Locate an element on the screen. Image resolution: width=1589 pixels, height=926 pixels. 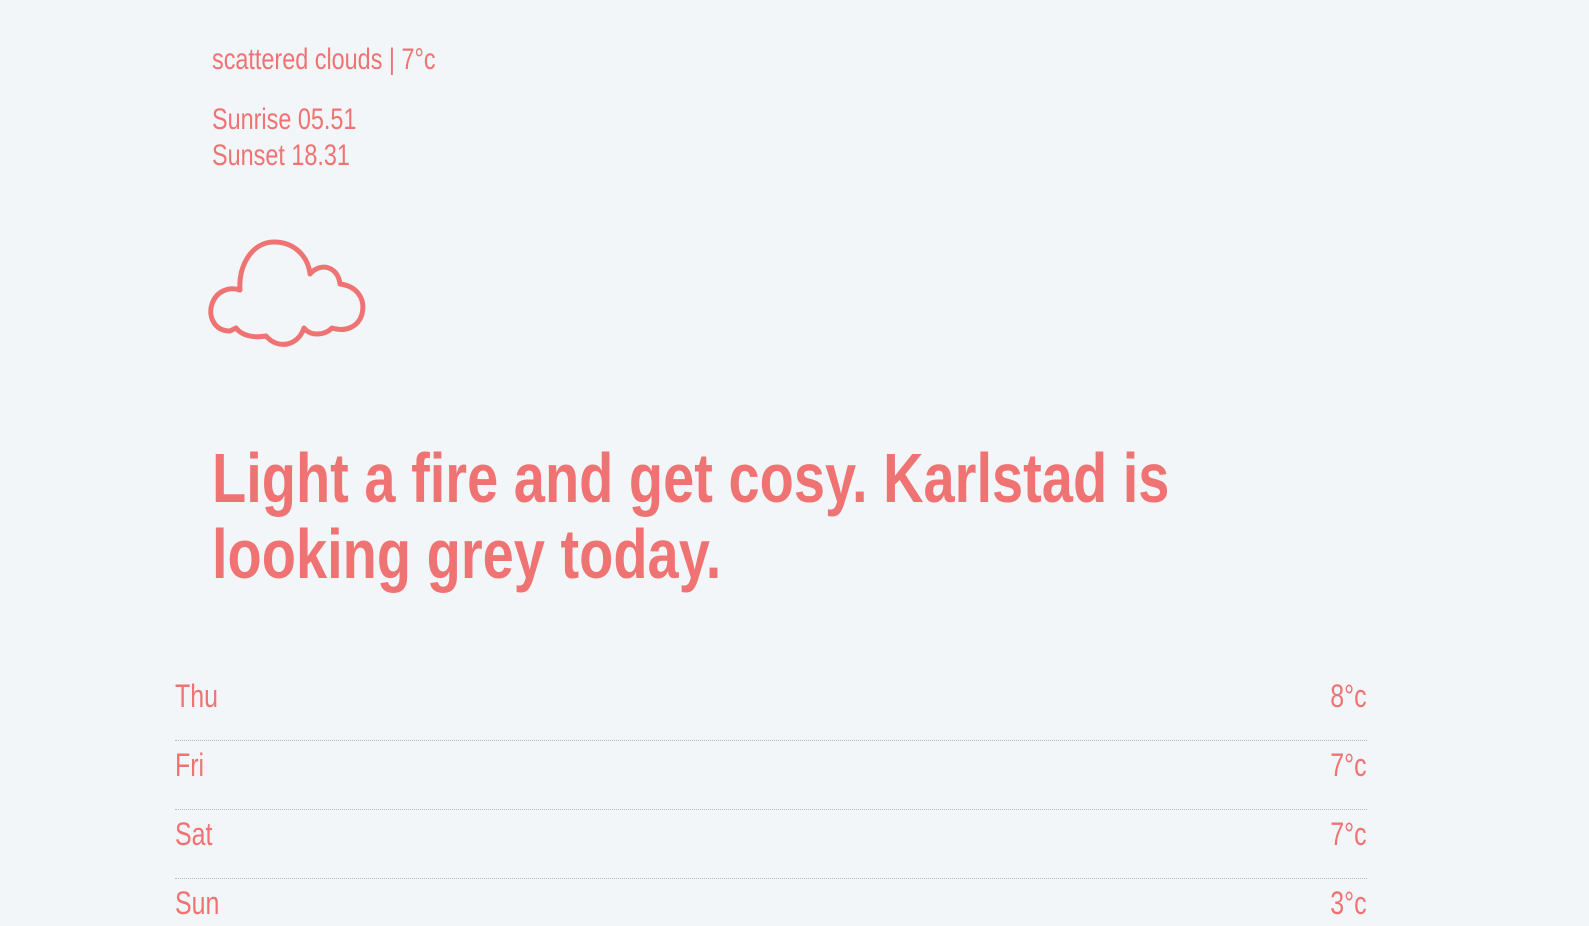
forecast-row: Sun 3°c is located at coordinates (771, 902).